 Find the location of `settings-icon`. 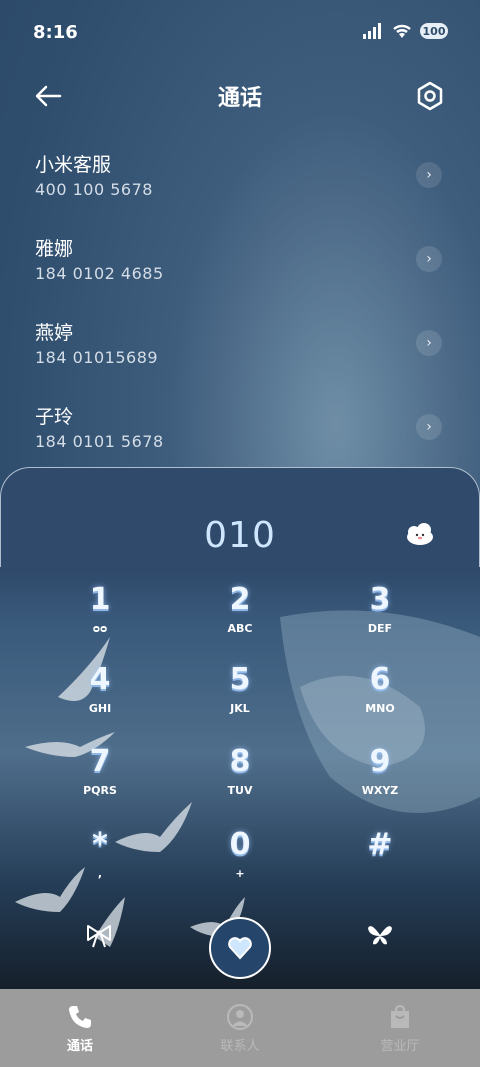

settings-icon is located at coordinates (430, 96).